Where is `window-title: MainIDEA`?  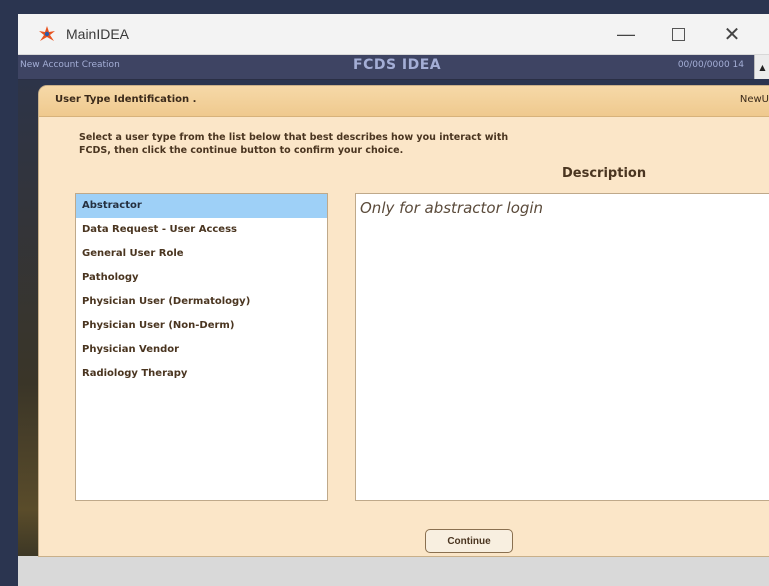 window-title: MainIDEA is located at coordinates (98, 34).